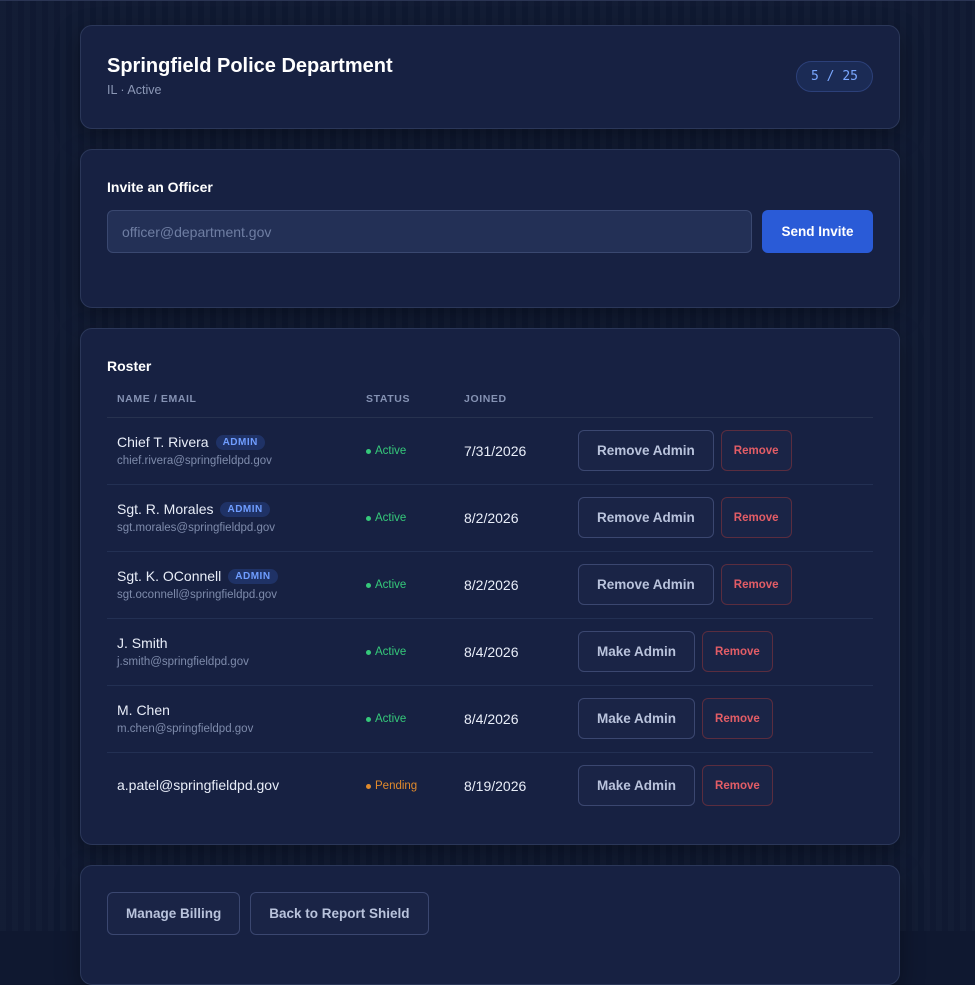 The width and height of the screenshot is (975, 985). Describe the element at coordinates (817, 231) in the screenshot. I see `send-invite-button: Send Invite` at that location.